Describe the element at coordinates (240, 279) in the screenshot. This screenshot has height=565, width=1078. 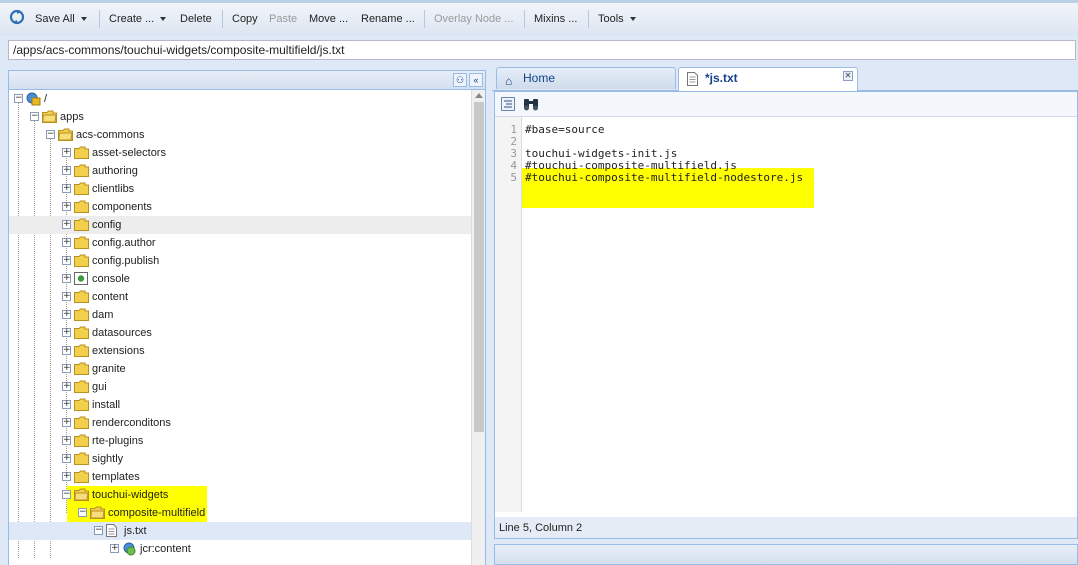
I see `tree-node: + console` at that location.